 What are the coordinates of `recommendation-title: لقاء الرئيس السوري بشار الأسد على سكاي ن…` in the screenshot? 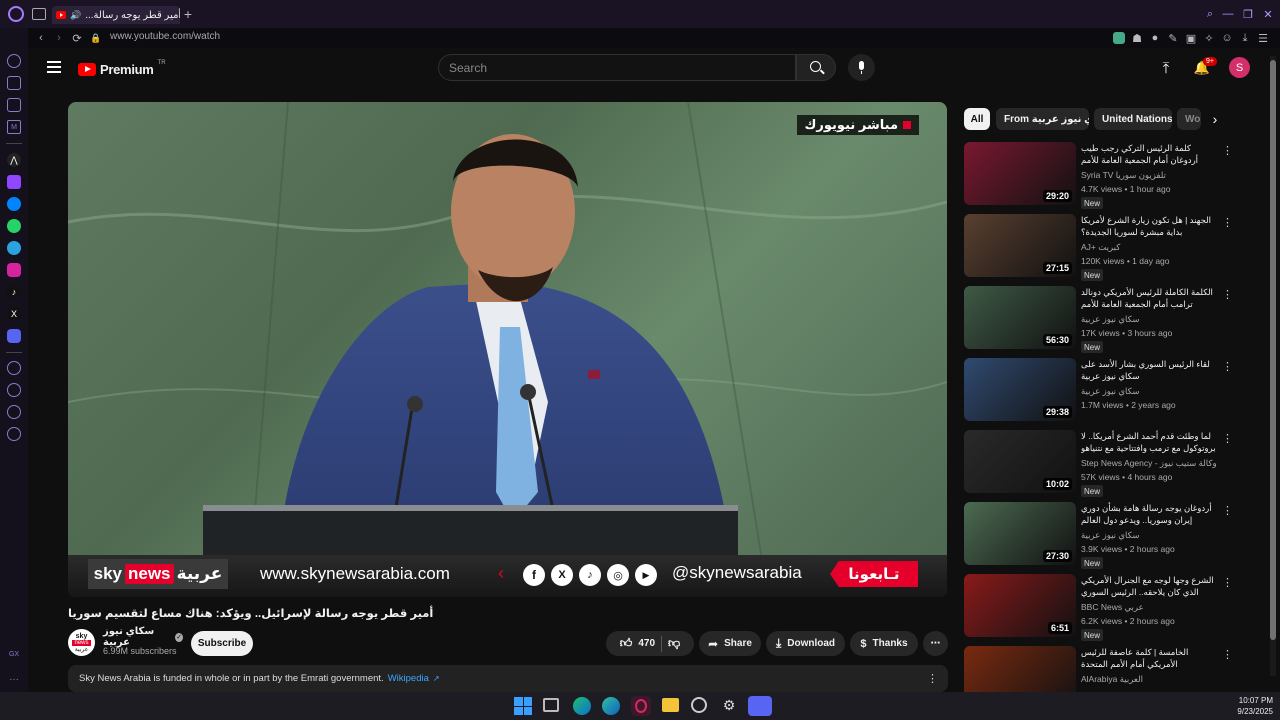 It's located at (1148, 370).